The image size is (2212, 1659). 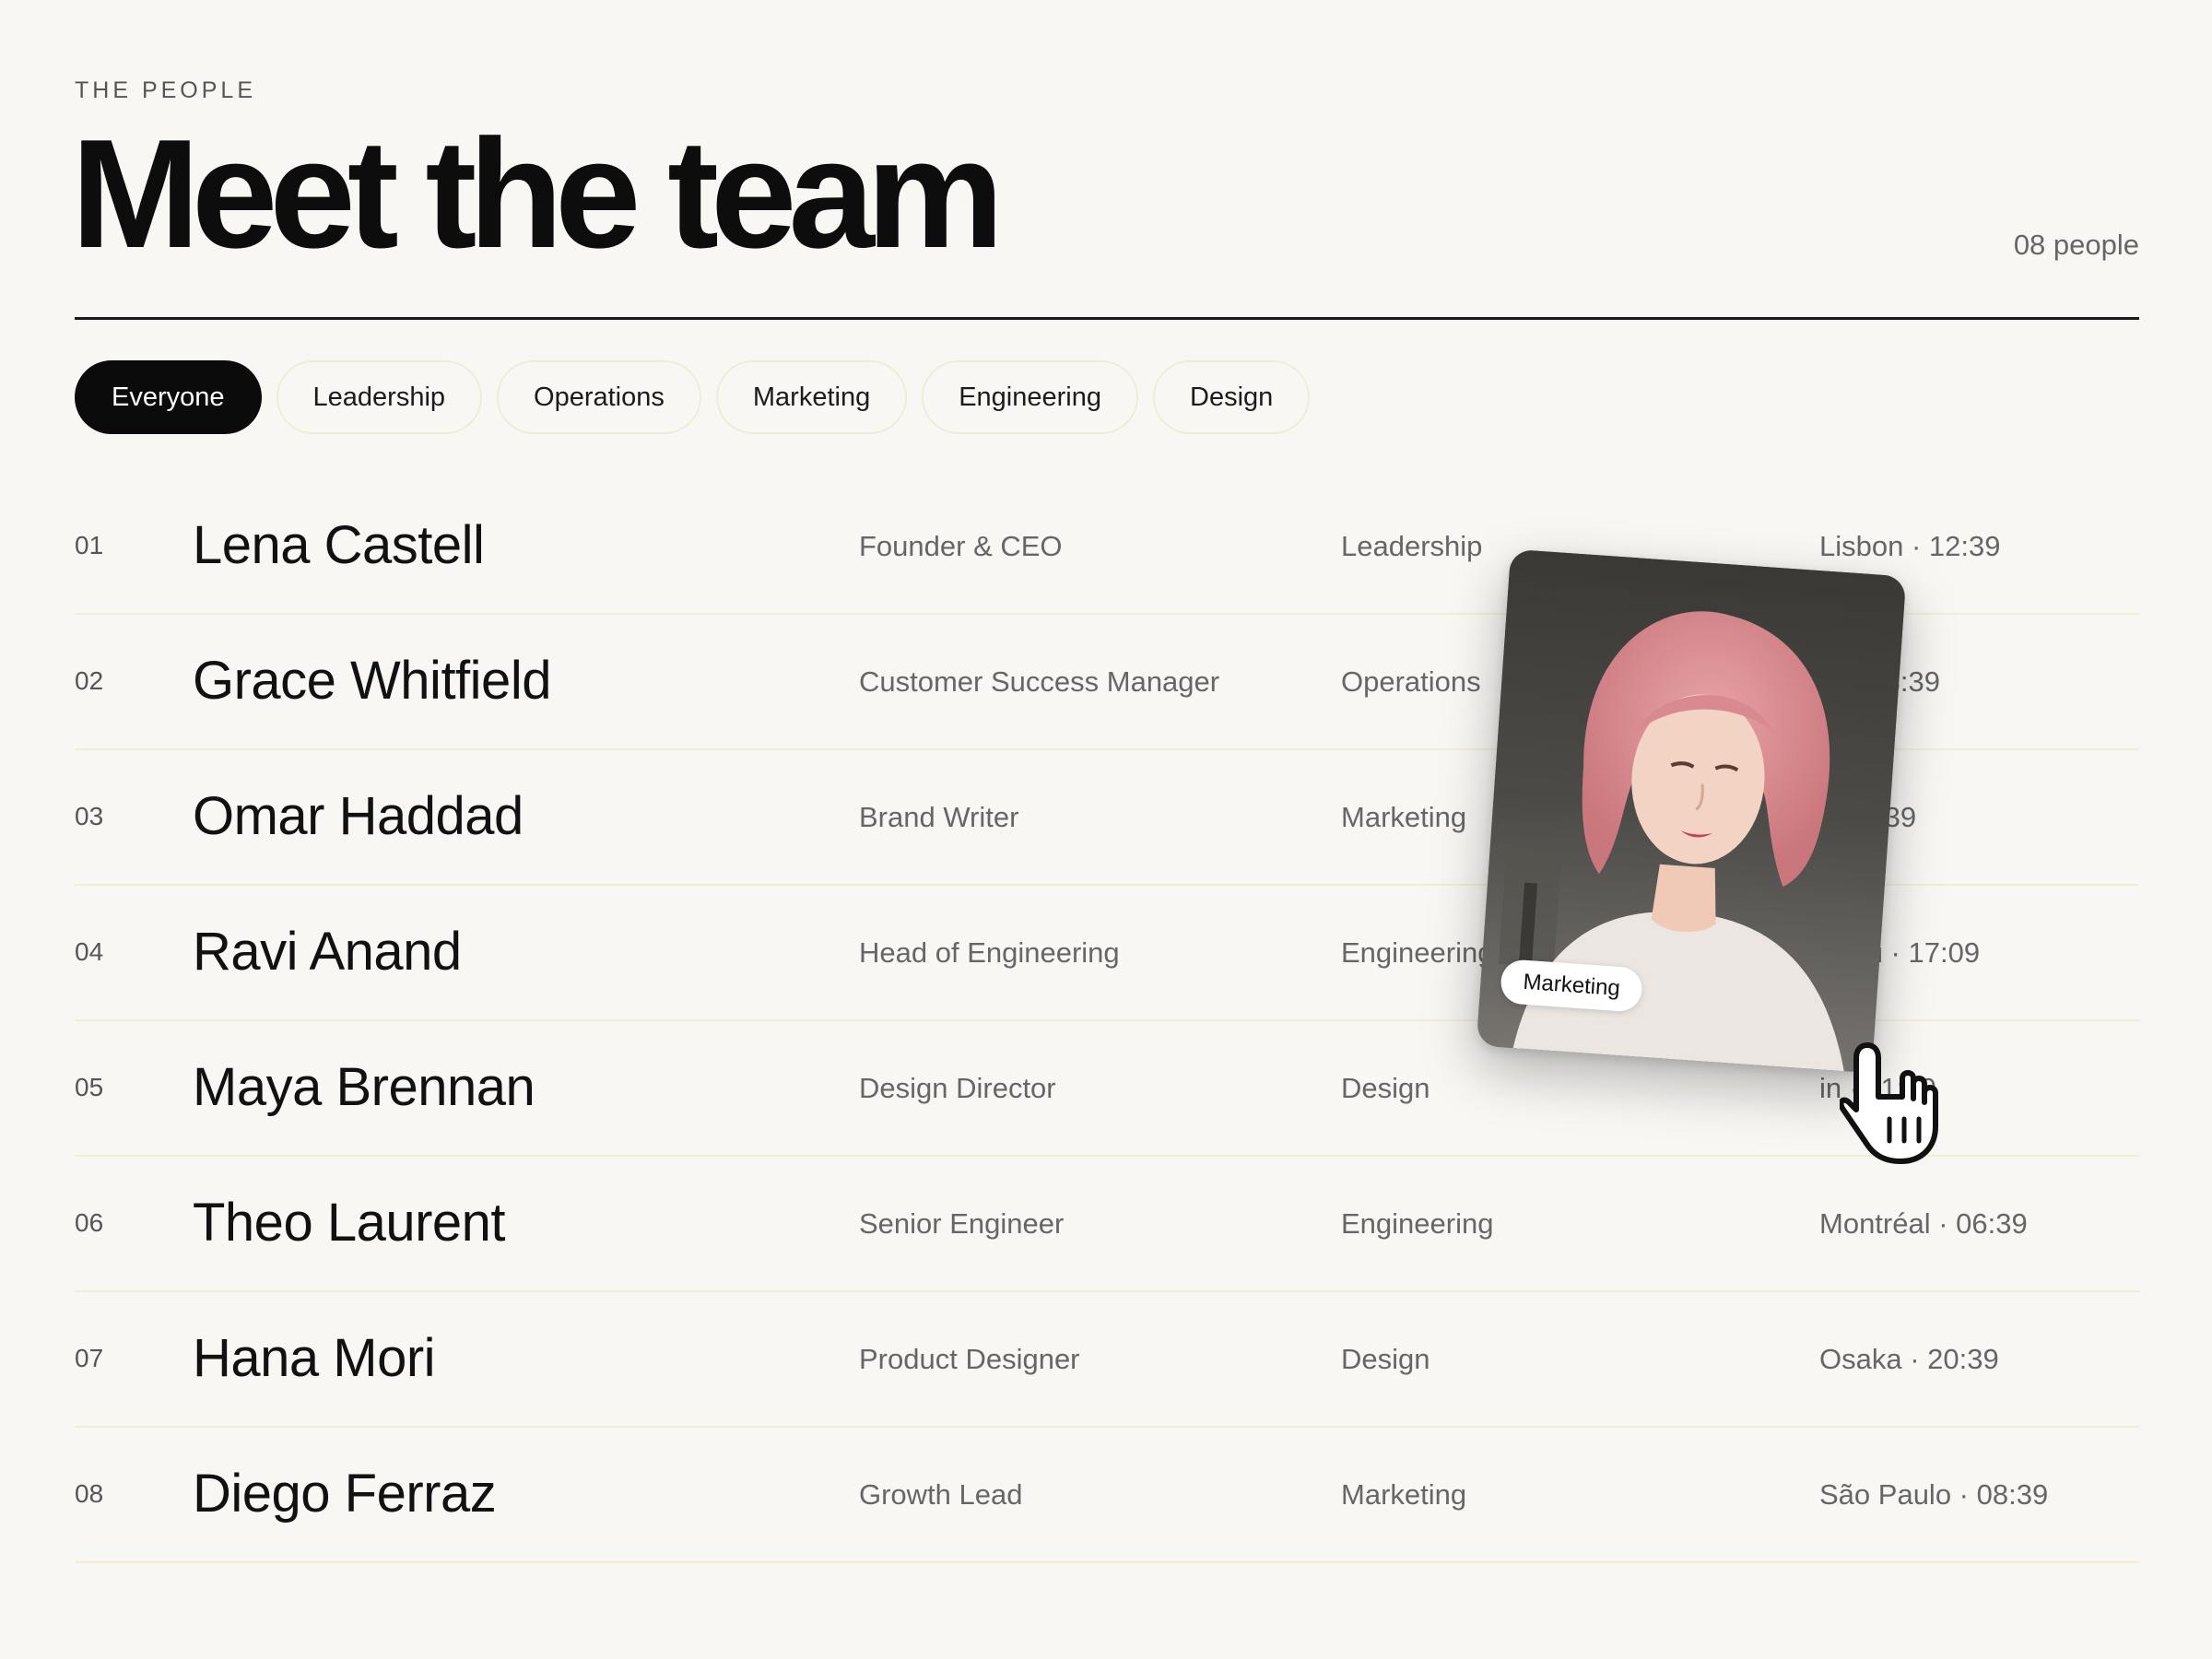 I want to click on person-department: Operations, so click(x=1411, y=681).